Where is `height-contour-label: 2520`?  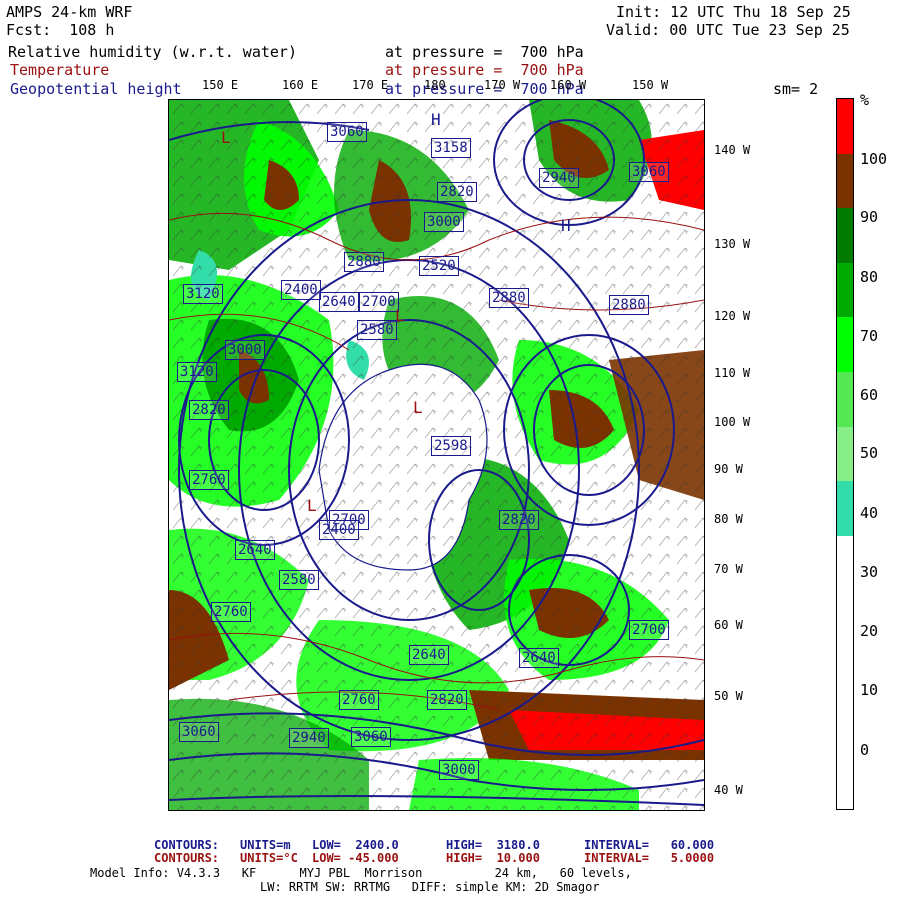
height-contour-label: 2520 is located at coordinates (439, 266).